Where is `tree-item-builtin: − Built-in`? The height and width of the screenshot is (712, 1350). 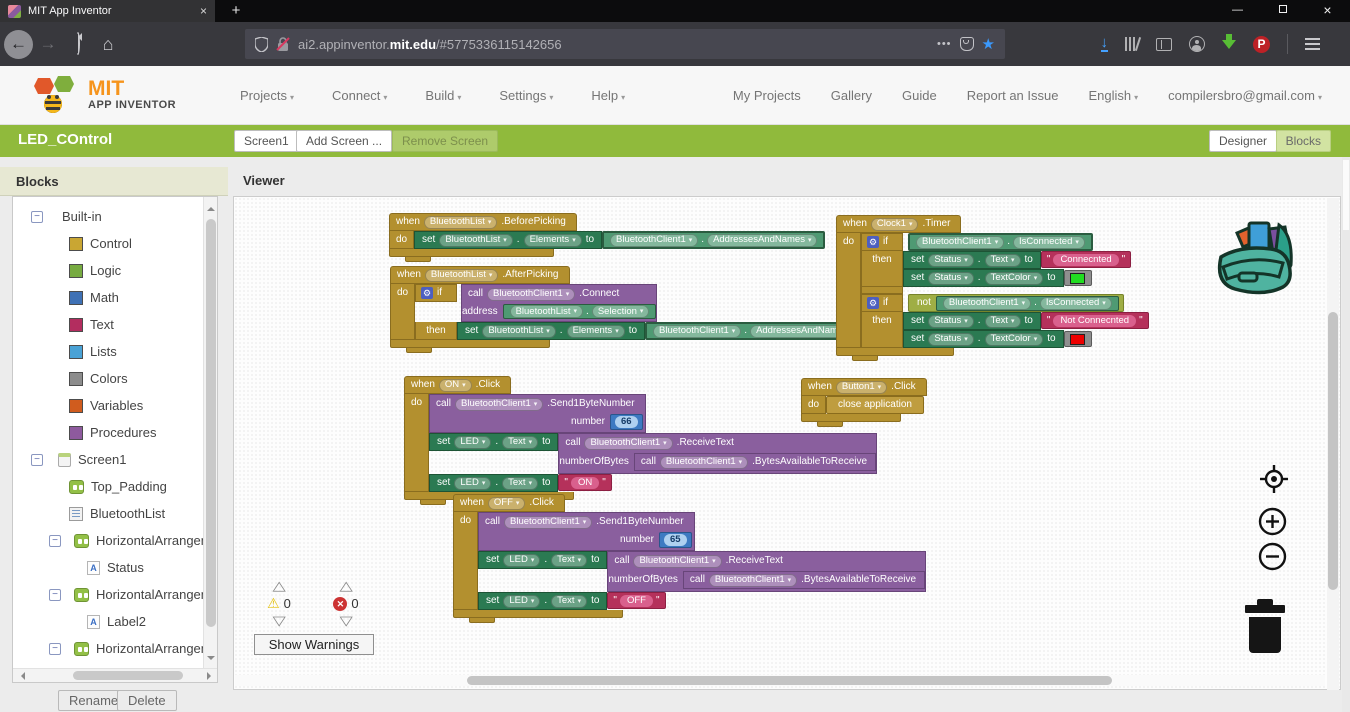 tree-item-builtin: − Built-in is located at coordinates (115, 216).